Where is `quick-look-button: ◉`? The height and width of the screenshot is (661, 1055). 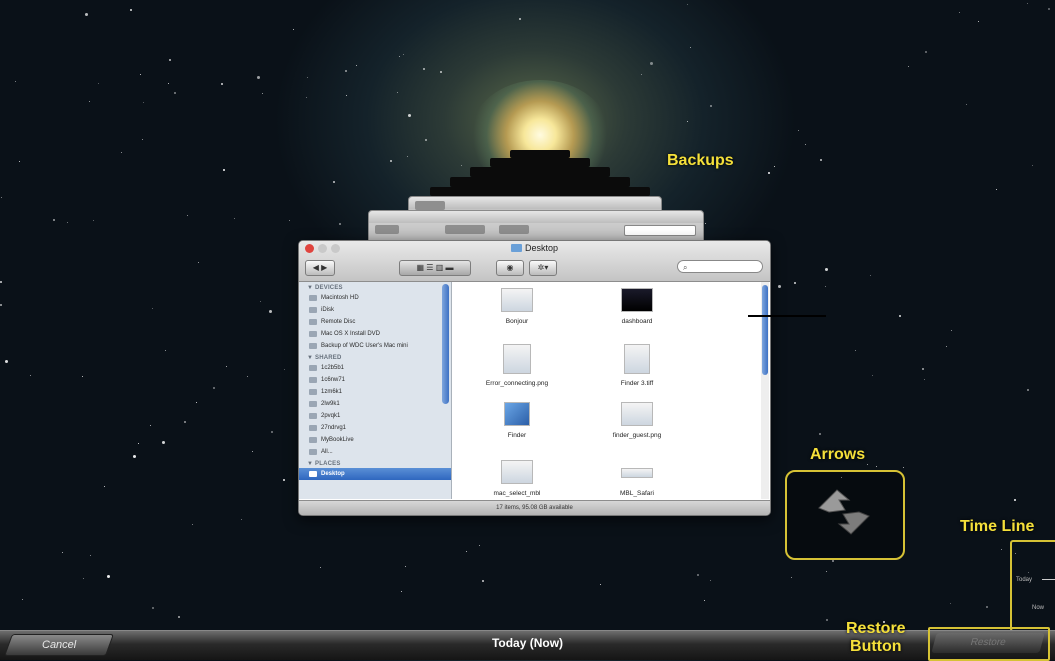 quick-look-button: ◉ is located at coordinates (510, 268).